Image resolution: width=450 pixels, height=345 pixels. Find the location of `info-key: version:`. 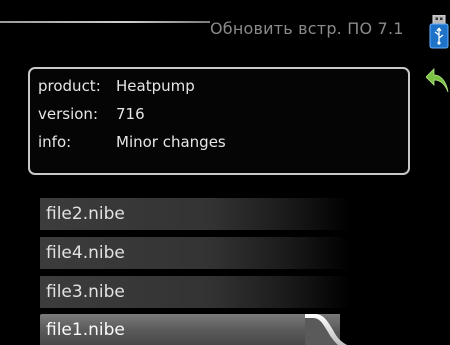

info-key: version: is located at coordinates (68, 114).